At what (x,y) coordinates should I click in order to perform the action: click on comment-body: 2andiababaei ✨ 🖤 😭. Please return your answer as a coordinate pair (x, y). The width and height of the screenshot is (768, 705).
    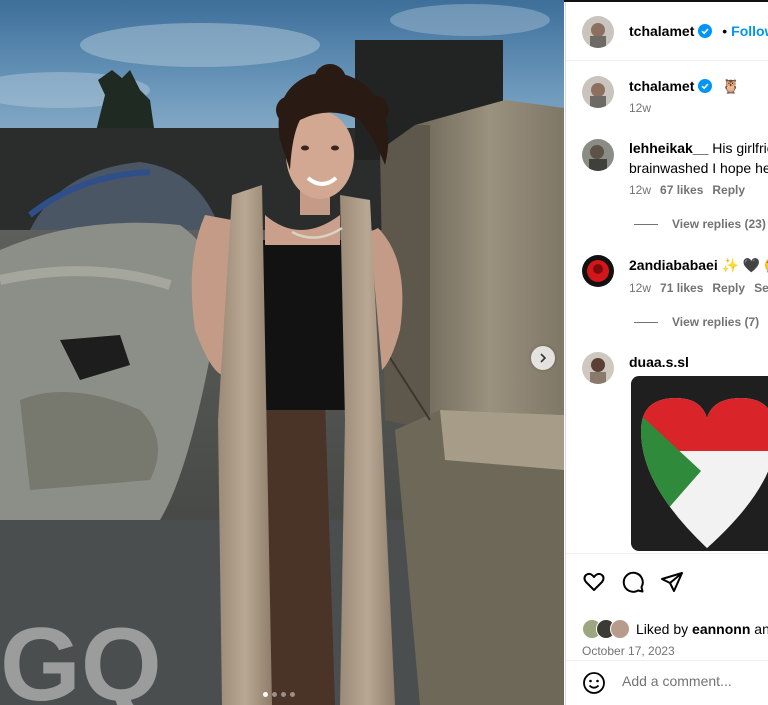
    Looking at the image, I should click on (698, 265).